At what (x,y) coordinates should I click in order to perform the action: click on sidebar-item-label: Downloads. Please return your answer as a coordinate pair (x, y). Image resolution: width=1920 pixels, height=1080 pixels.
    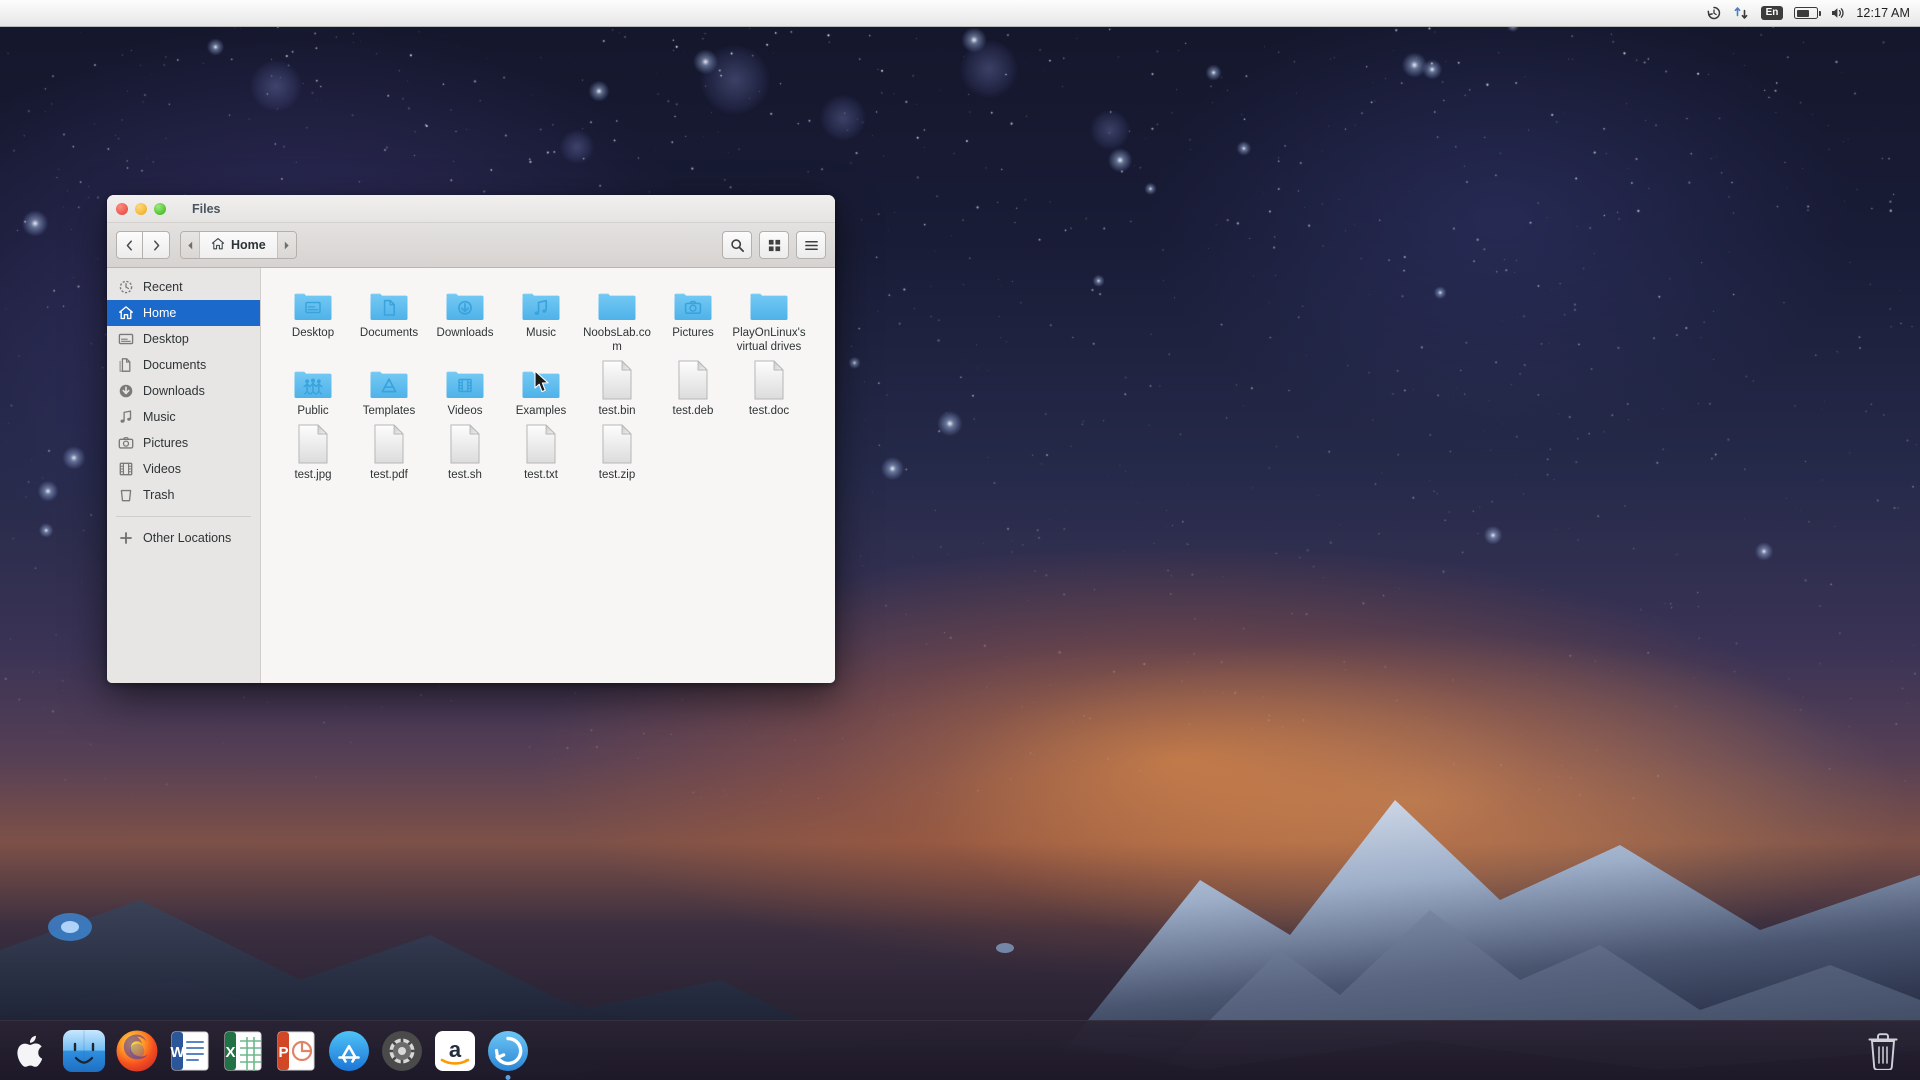
    Looking at the image, I should click on (174, 391).